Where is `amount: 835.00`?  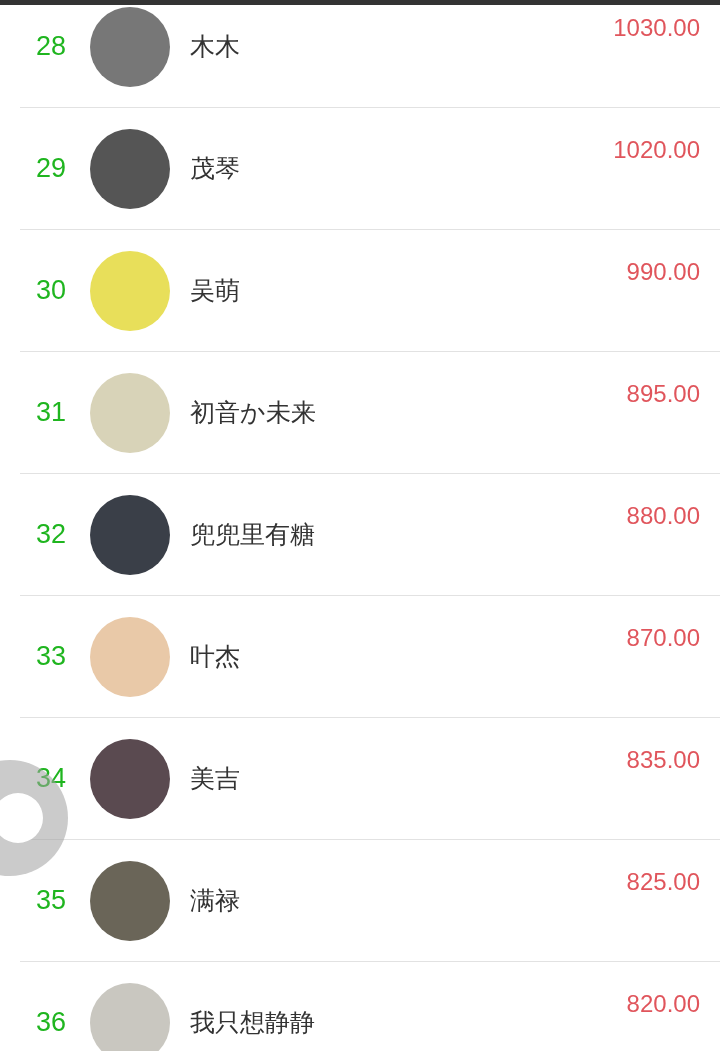 amount: 835.00 is located at coordinates (663, 760).